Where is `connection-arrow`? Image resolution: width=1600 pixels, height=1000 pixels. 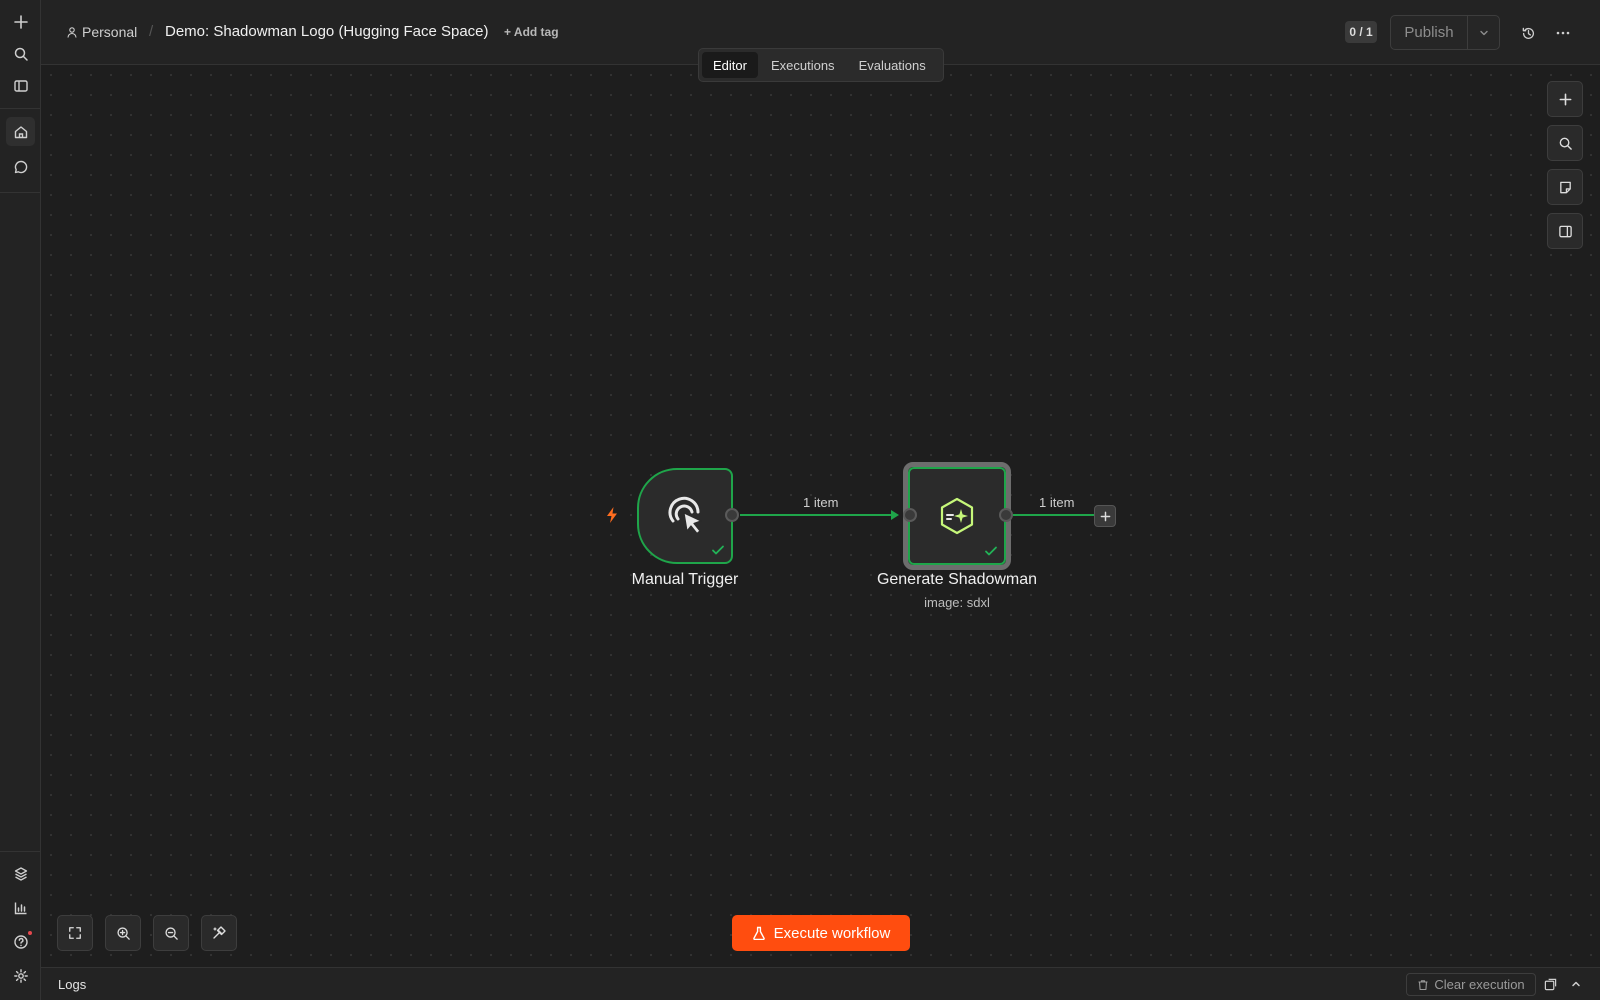 connection-arrow is located at coordinates (895, 515).